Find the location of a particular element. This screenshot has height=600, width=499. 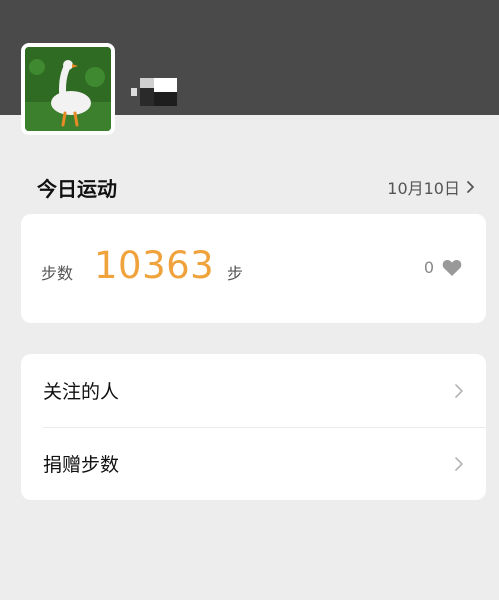

redacted-name-icon is located at coordinates (154, 92).